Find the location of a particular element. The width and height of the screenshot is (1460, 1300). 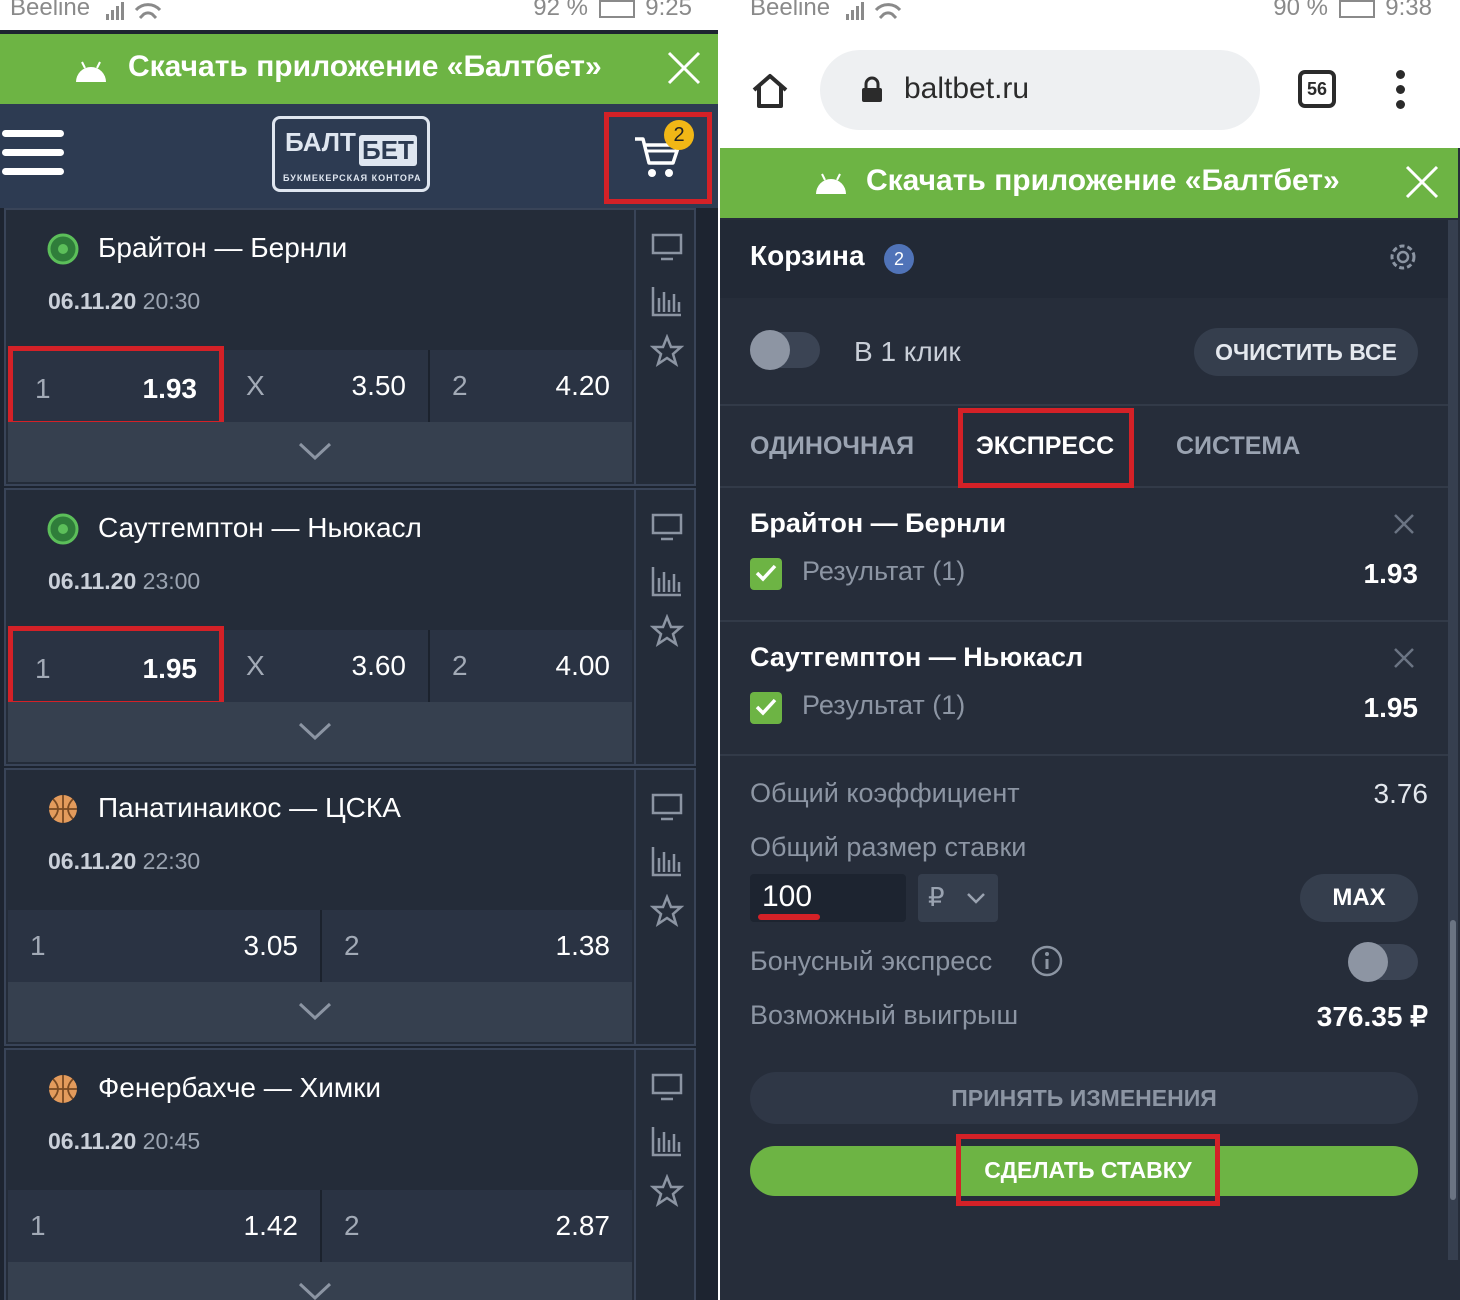

possible-win-label: Возможный выигрыш is located at coordinates (884, 1015).